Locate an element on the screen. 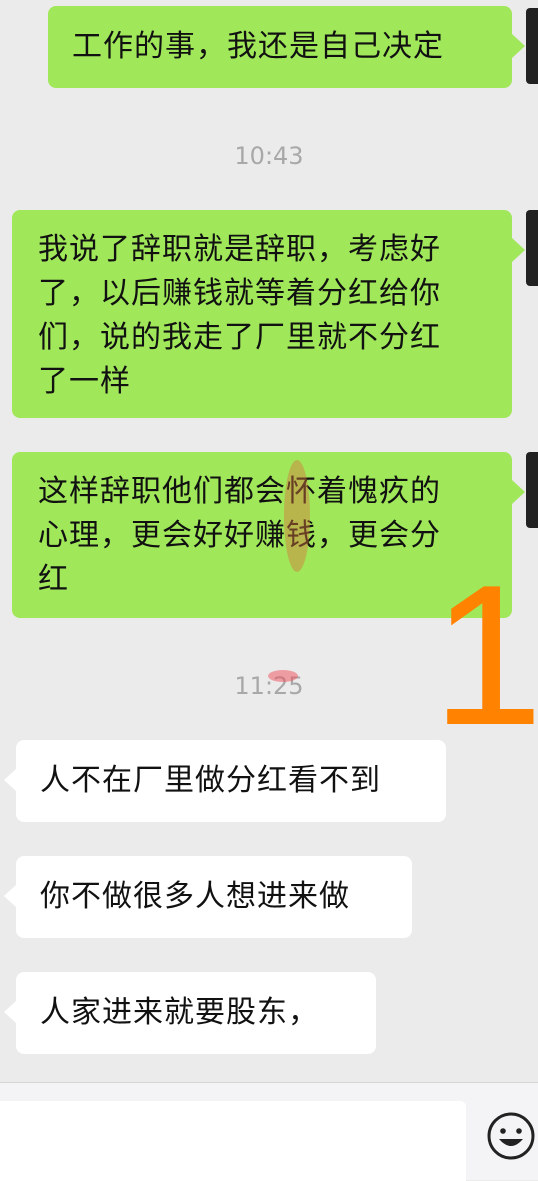  smiley-face-icon is located at coordinates (511, 1136).